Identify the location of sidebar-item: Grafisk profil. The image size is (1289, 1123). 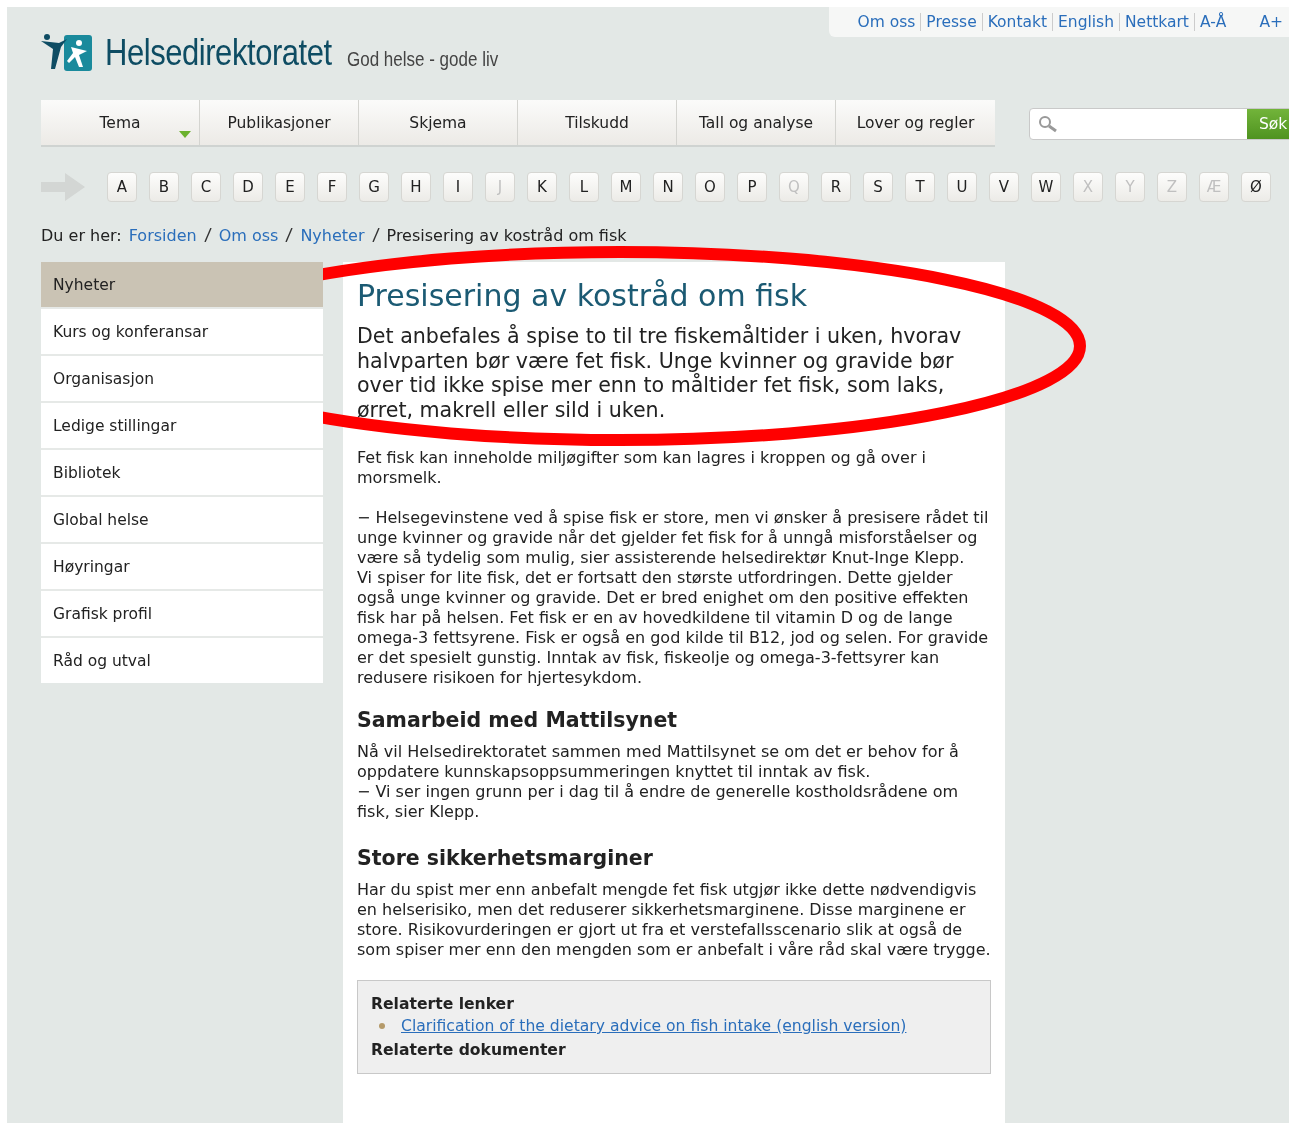
(182, 613).